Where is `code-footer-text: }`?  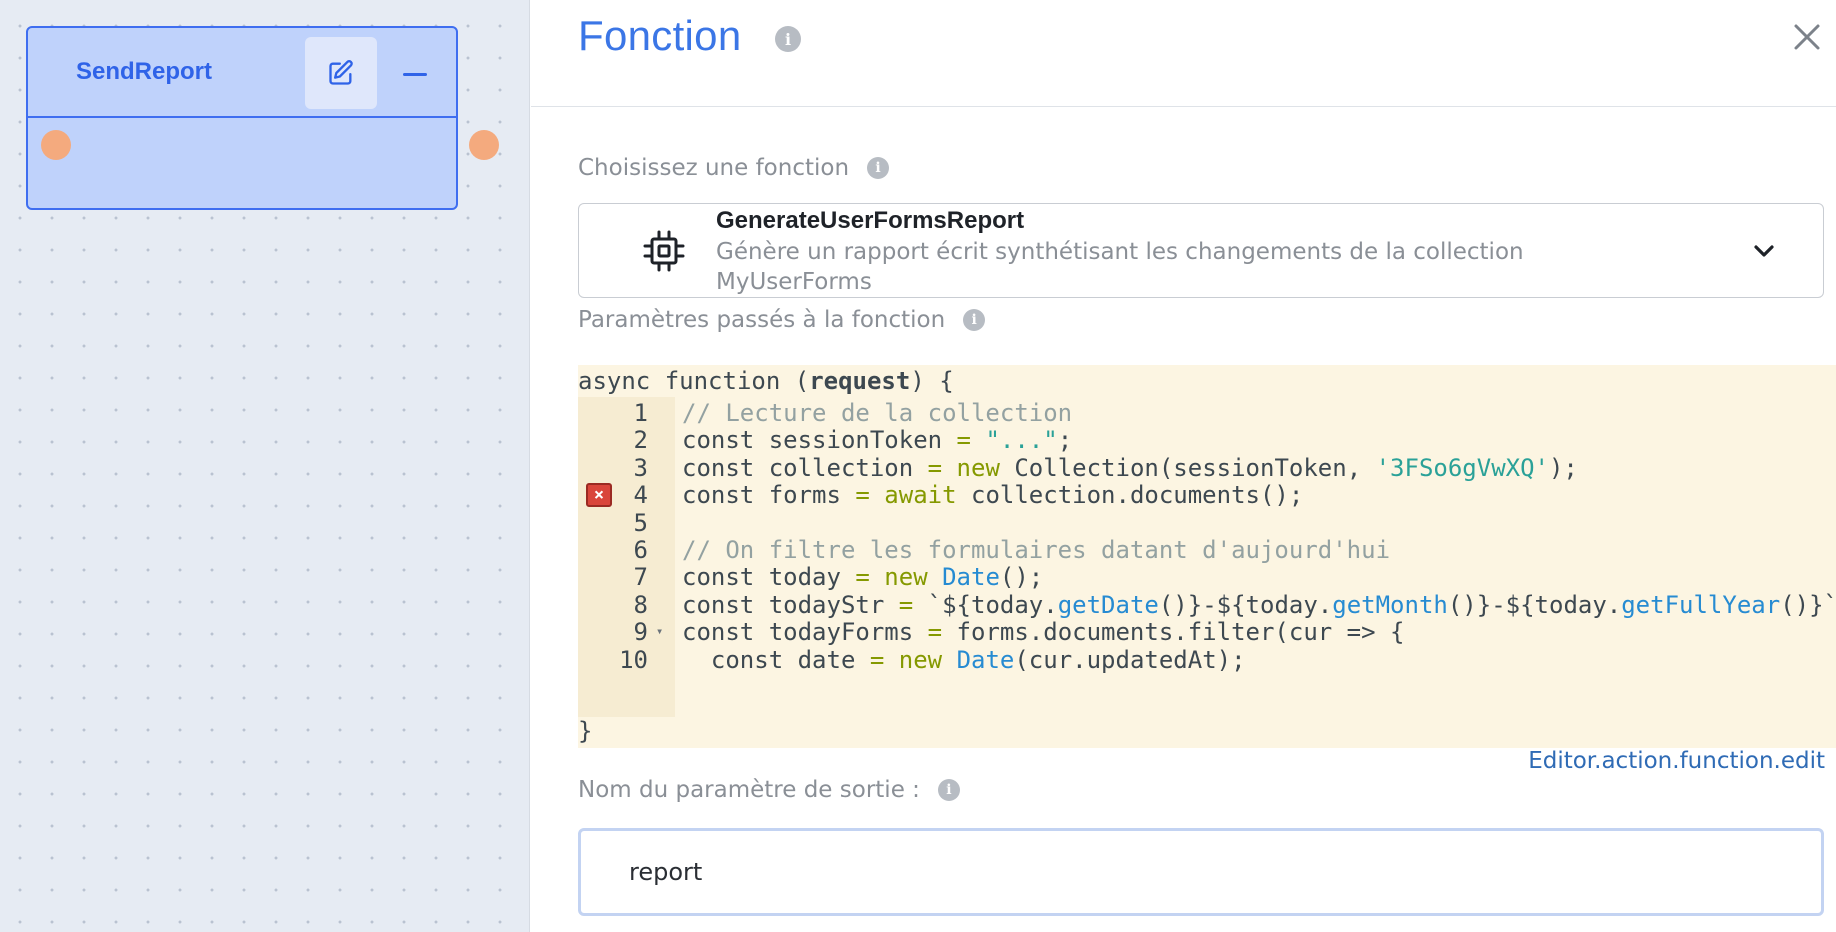
code-footer-text: } is located at coordinates (585, 731).